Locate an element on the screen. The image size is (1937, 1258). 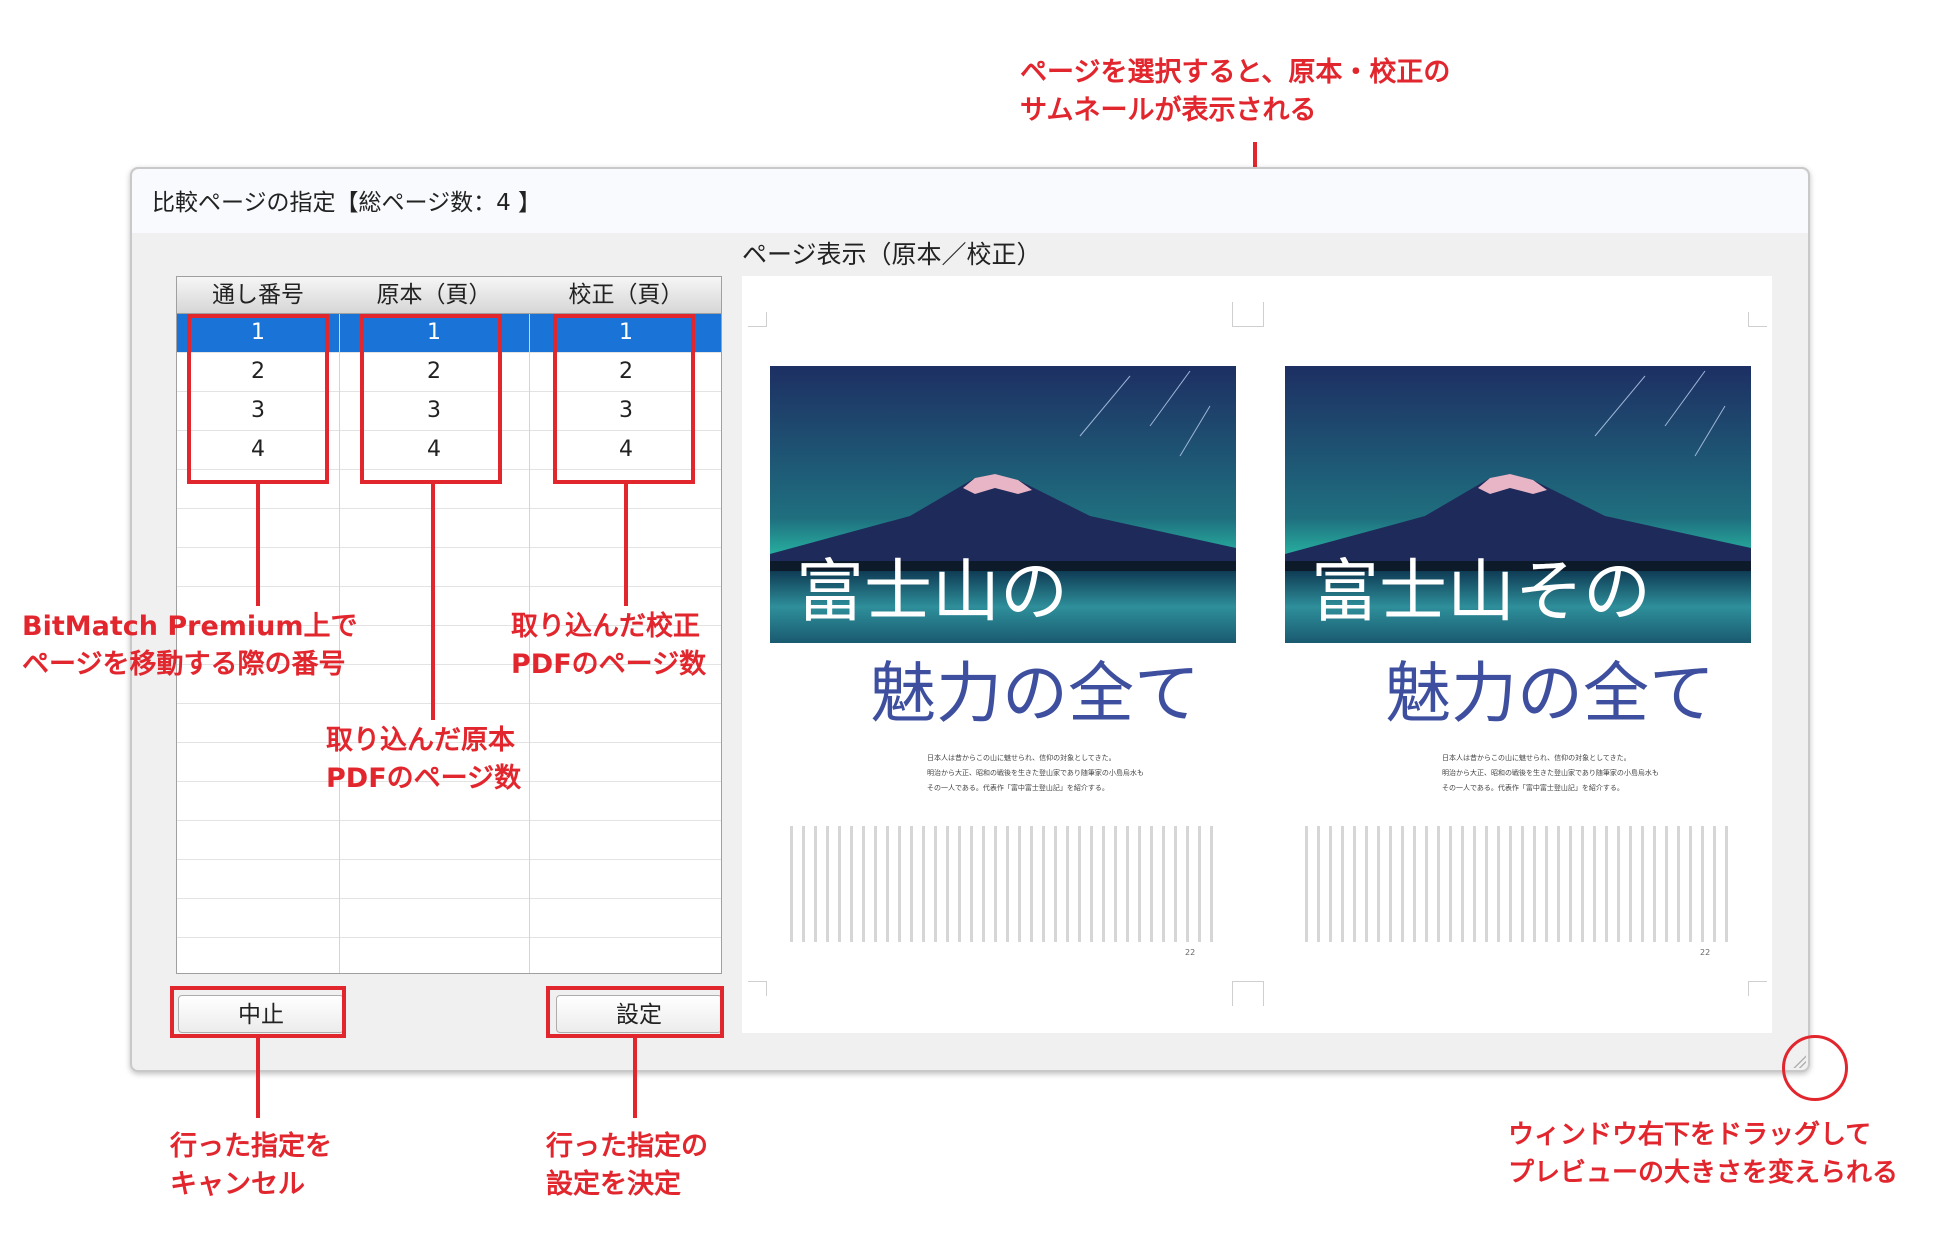
table-header: 通し番号 原本（頁） 校正（頁） is located at coordinates (449, 295).